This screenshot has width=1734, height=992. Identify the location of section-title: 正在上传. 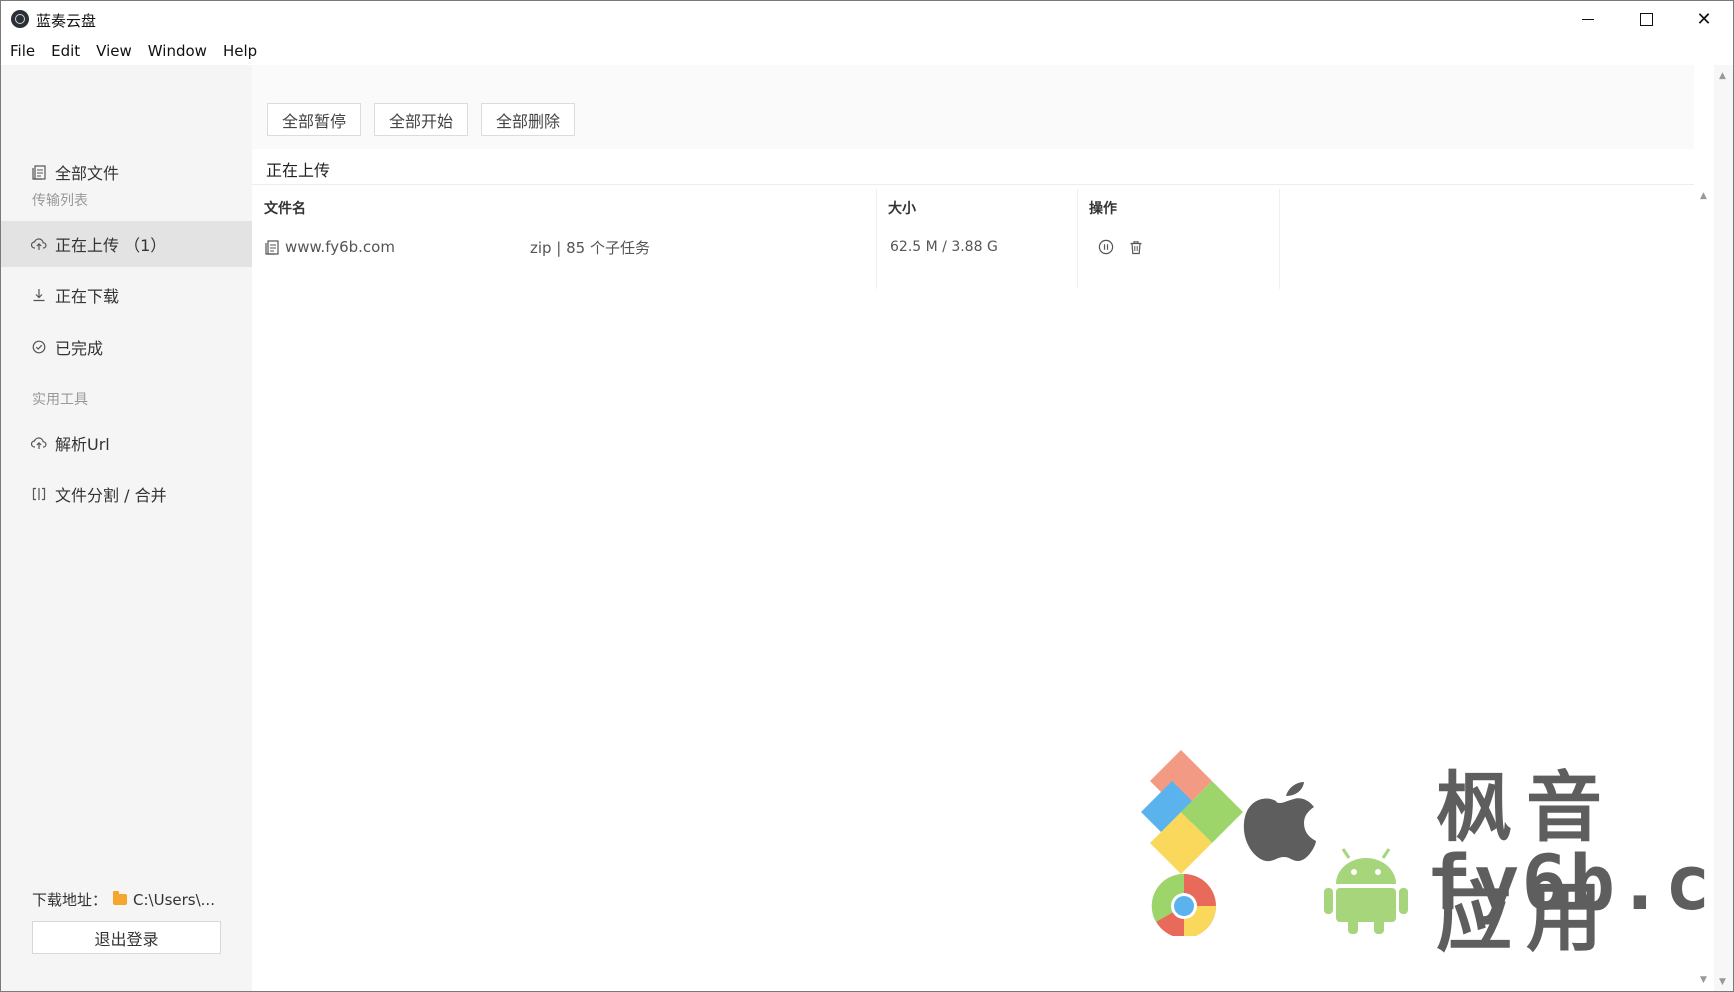
(298, 170).